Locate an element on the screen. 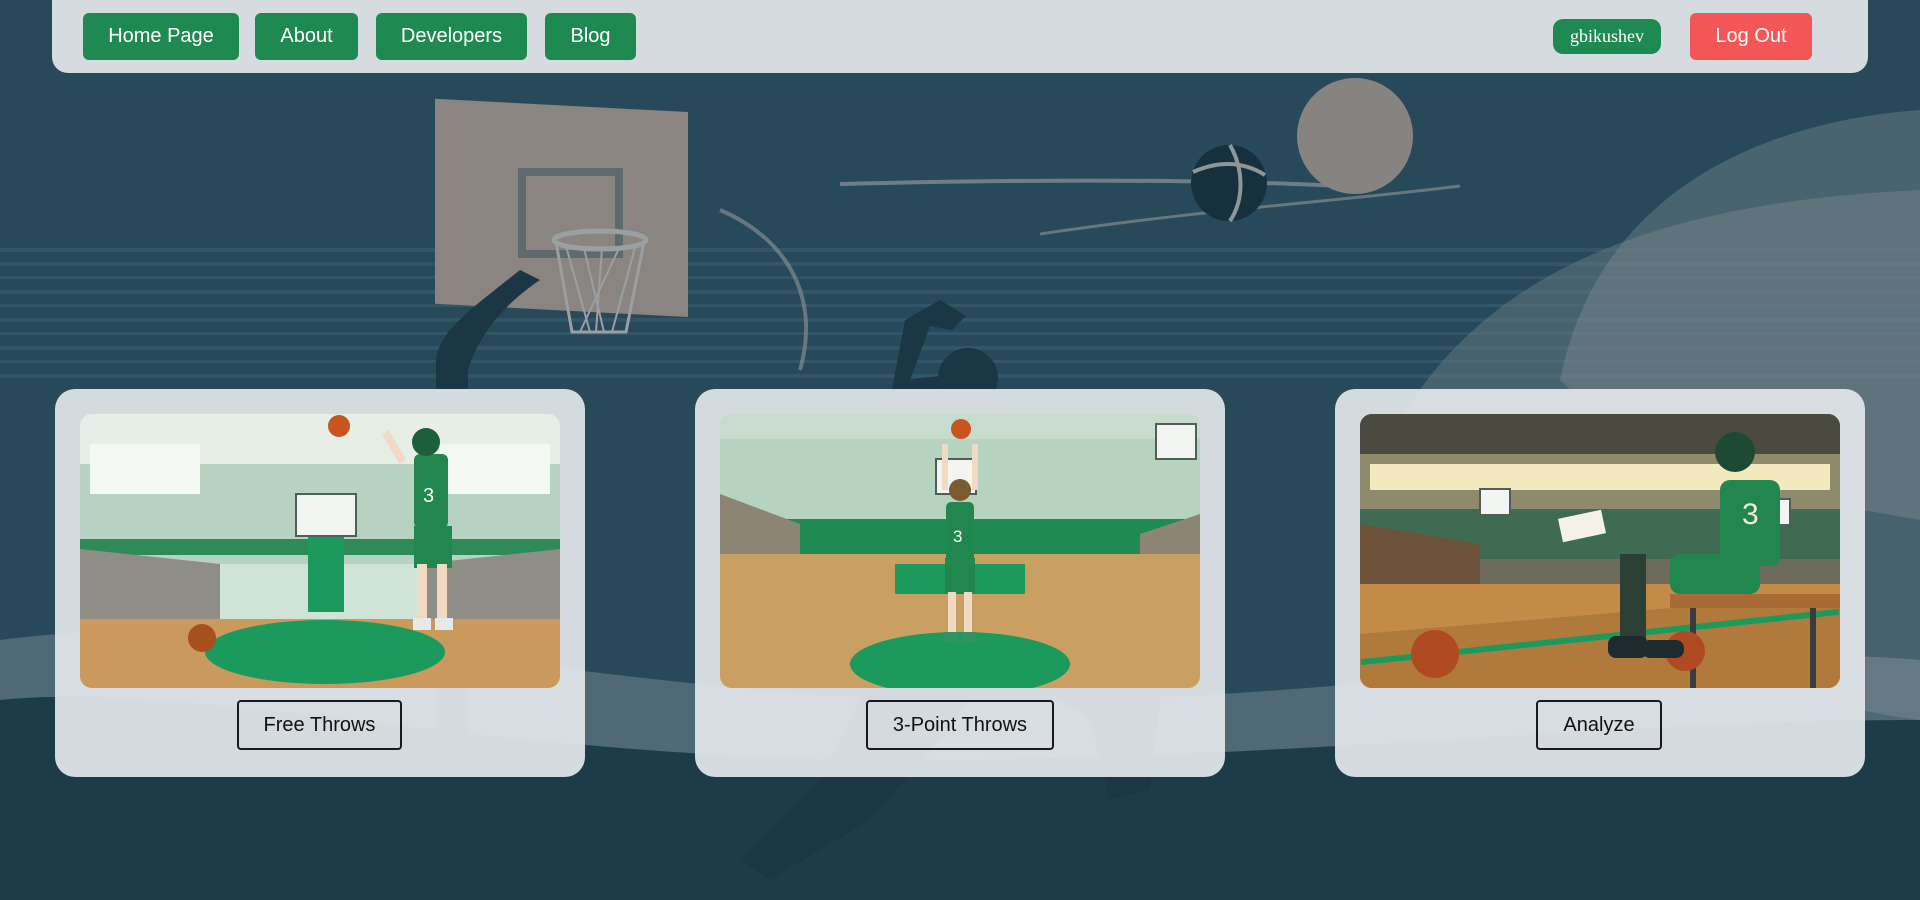 The height and width of the screenshot is (900, 1920). analyze-button: Analyze is located at coordinates (1599, 725).